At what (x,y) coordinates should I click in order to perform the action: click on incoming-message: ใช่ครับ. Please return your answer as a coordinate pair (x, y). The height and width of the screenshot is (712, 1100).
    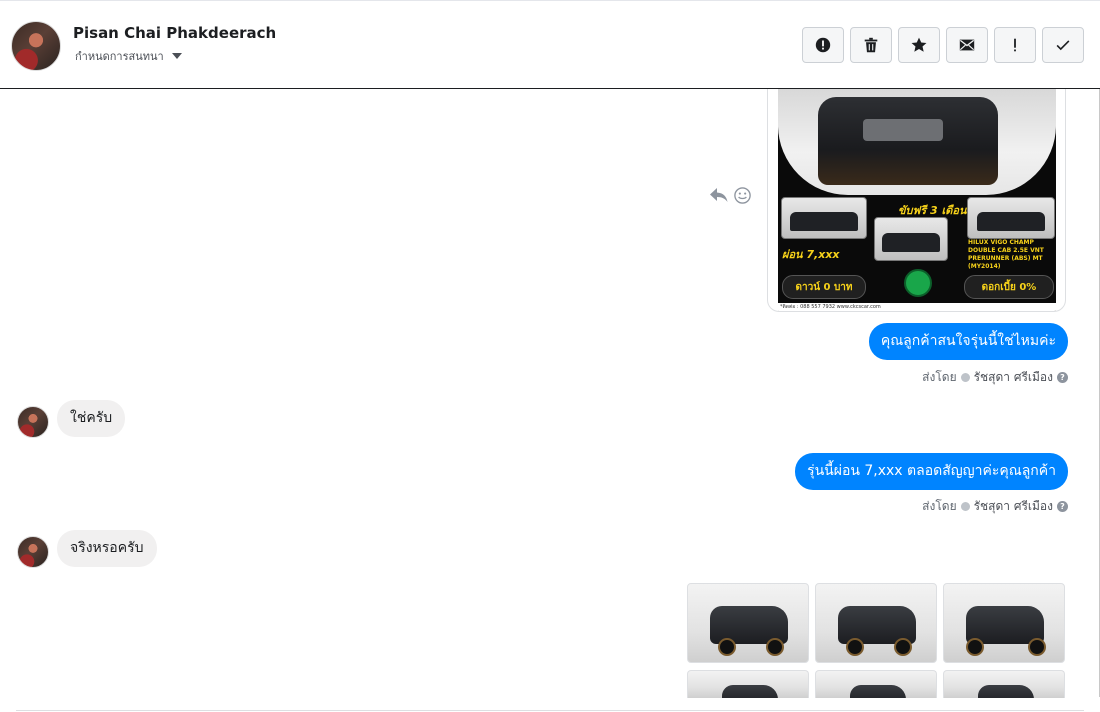
    Looking at the image, I should click on (91, 418).